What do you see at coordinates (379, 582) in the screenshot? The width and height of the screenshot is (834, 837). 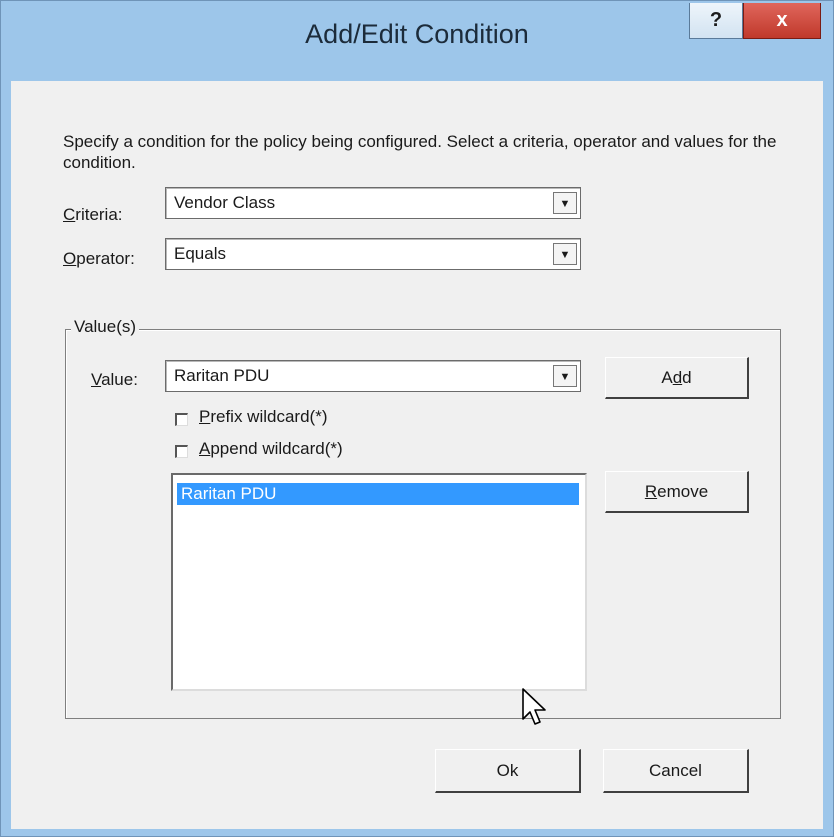 I see `values-listbox: Raritan PDU` at bounding box center [379, 582].